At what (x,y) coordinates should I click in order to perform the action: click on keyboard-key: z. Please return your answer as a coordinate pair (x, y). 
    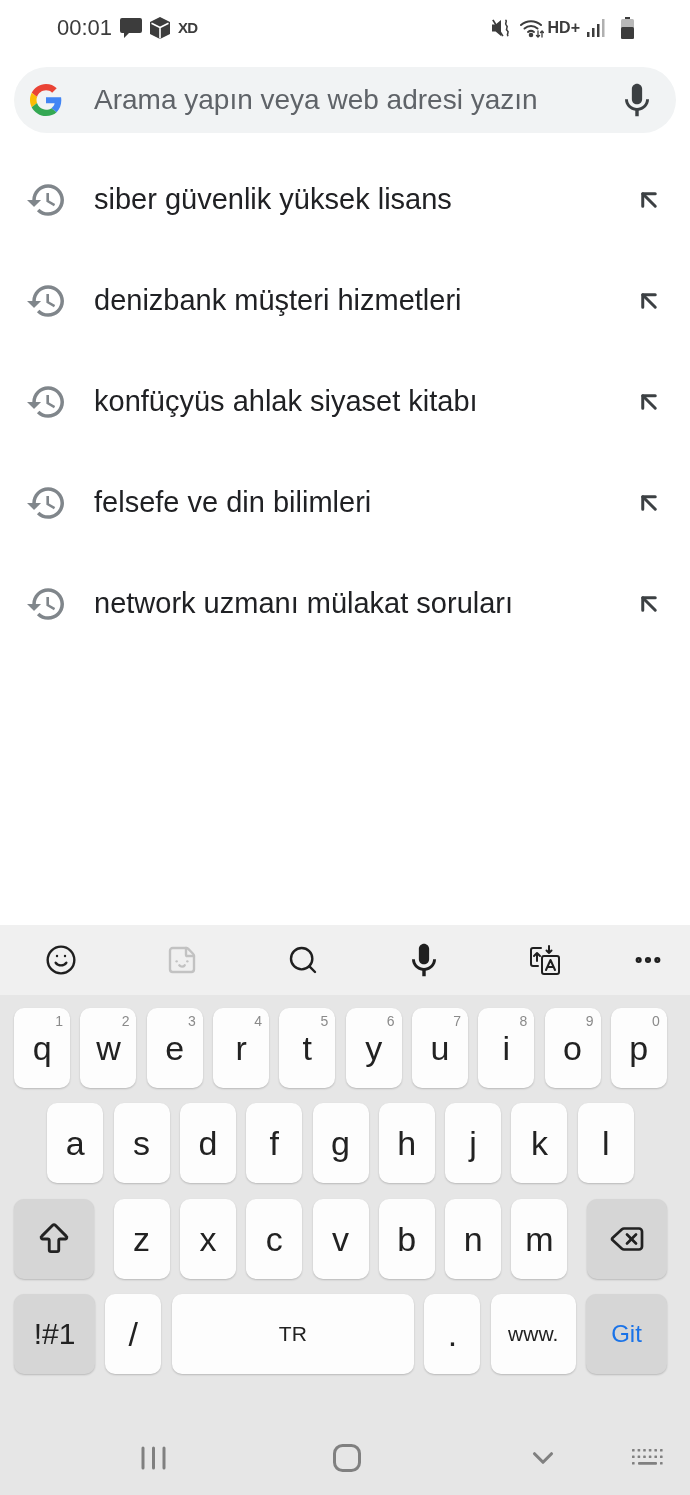
    Looking at the image, I should click on (141, 1238).